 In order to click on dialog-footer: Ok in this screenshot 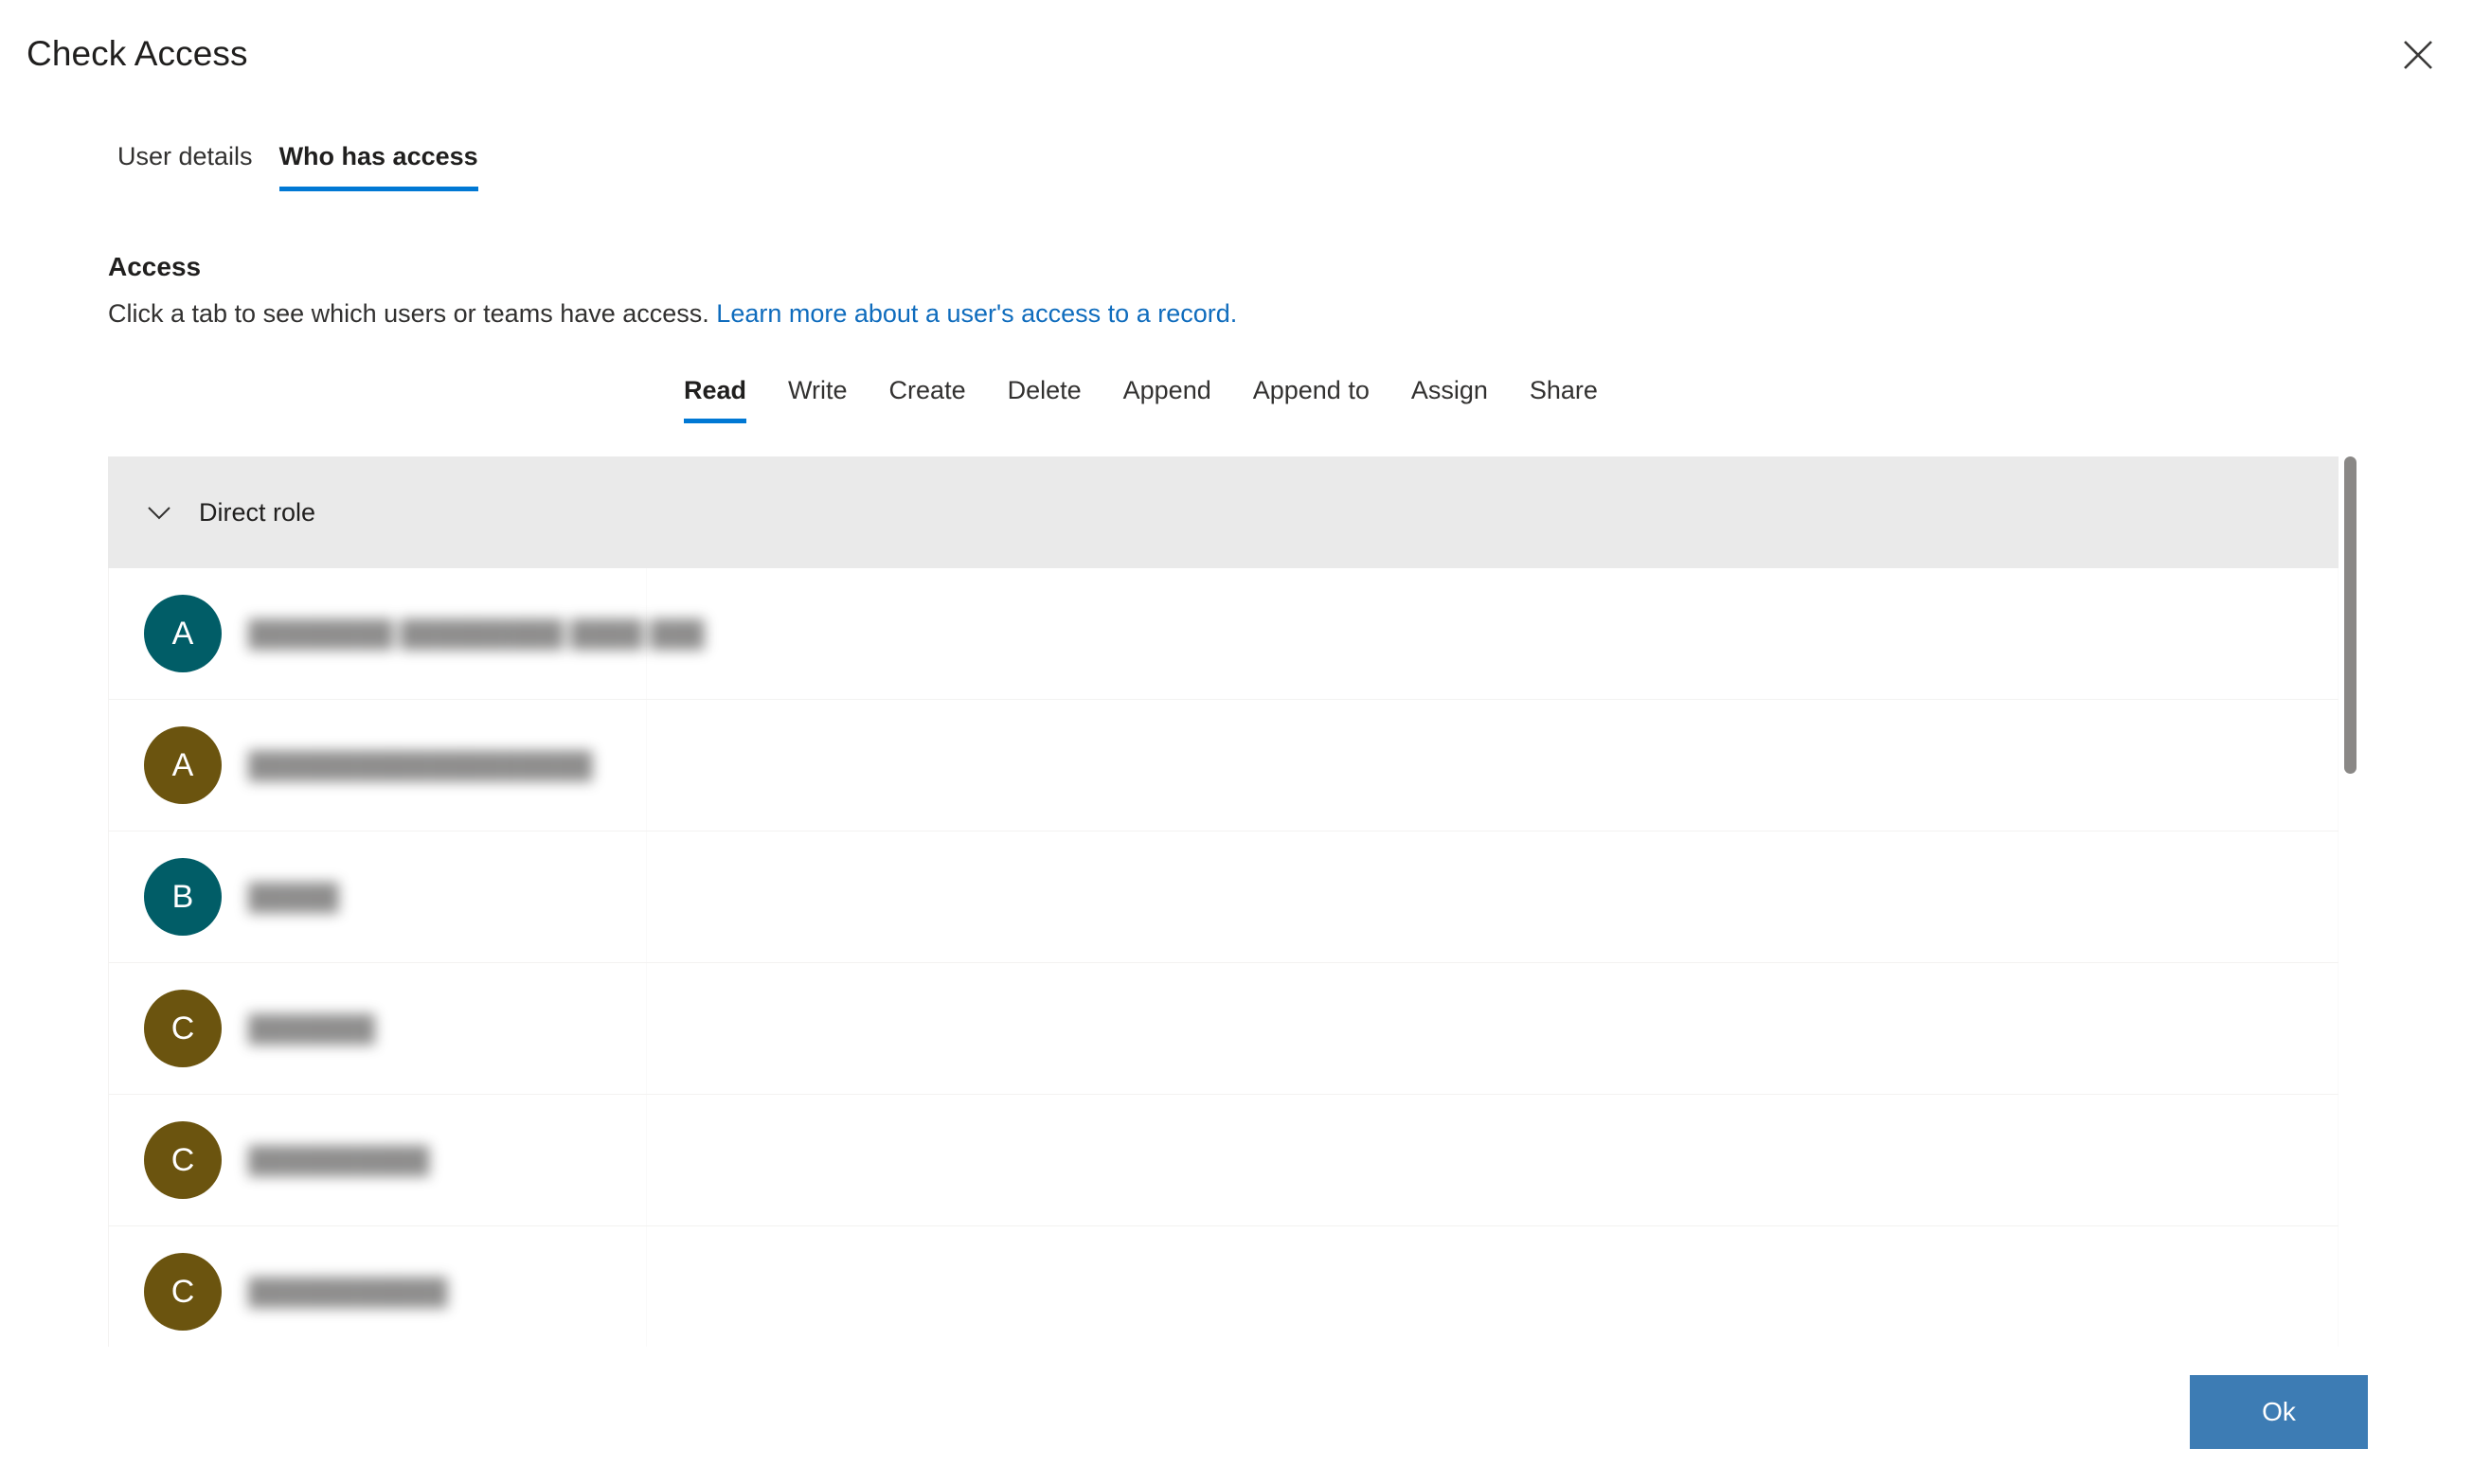, I will do `click(1236, 1417)`.